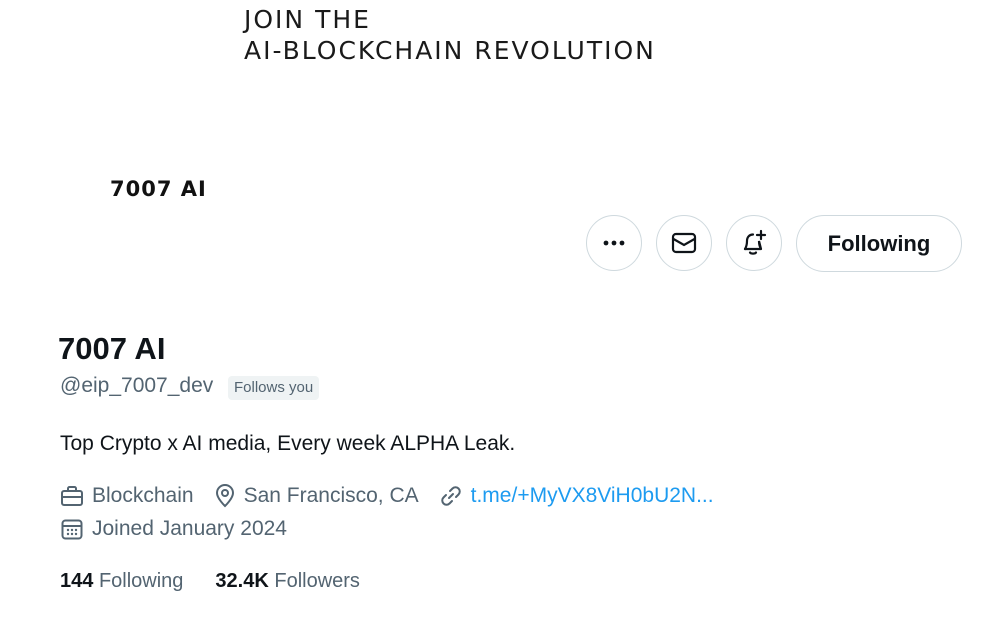 This screenshot has width=981, height=618. I want to click on followers-count: 32.4K, so click(242, 581).